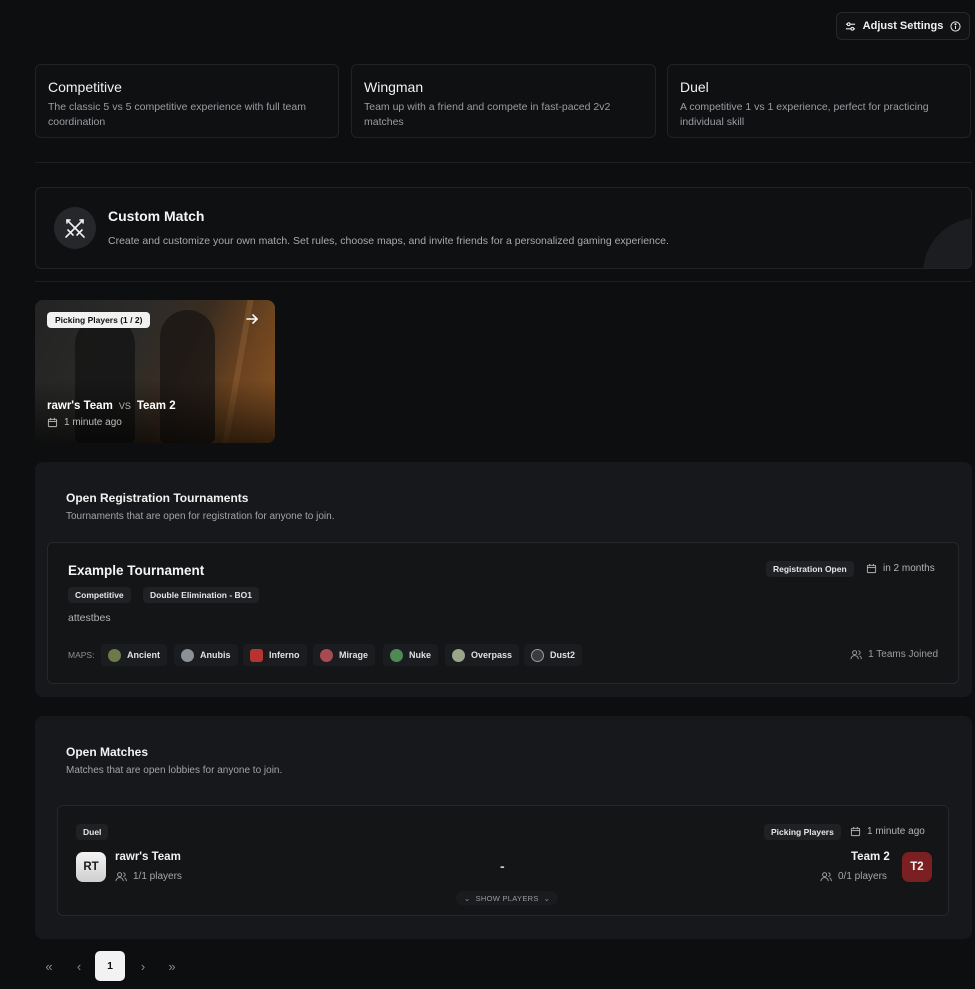  What do you see at coordinates (215, 655) in the screenshot?
I see `map-name: Anubis` at bounding box center [215, 655].